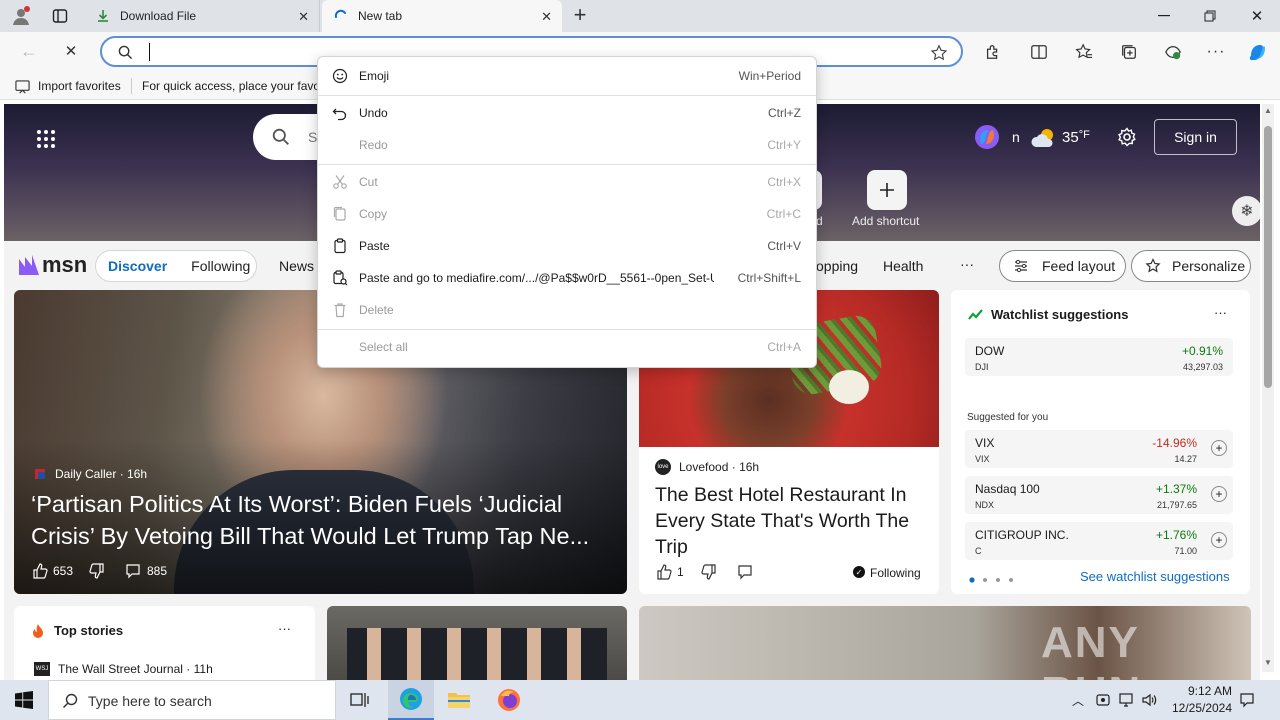 The width and height of the screenshot is (1280, 720). What do you see at coordinates (1247, 700) in the screenshot?
I see `notifications-icon` at bounding box center [1247, 700].